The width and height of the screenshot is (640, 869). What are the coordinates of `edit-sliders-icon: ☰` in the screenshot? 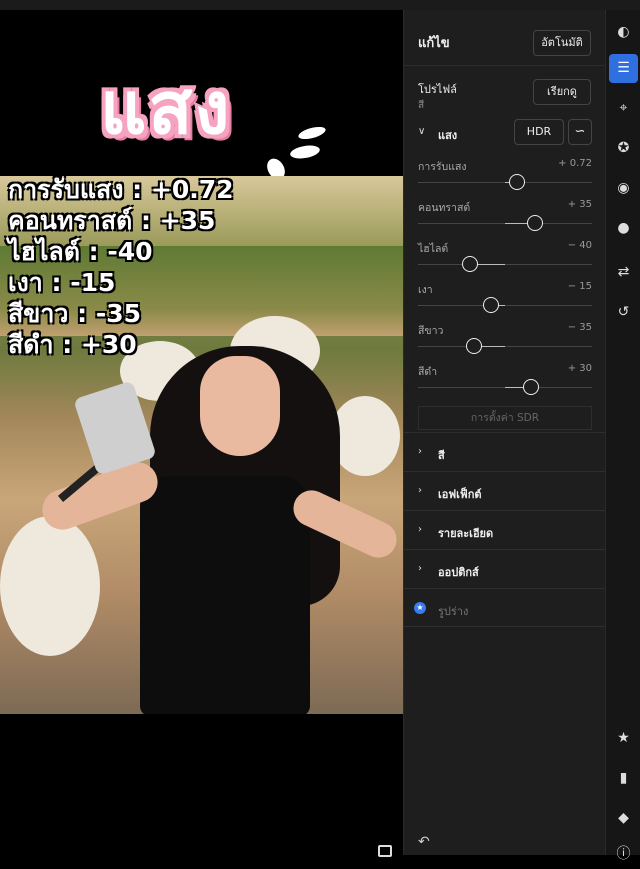 It's located at (623, 68).